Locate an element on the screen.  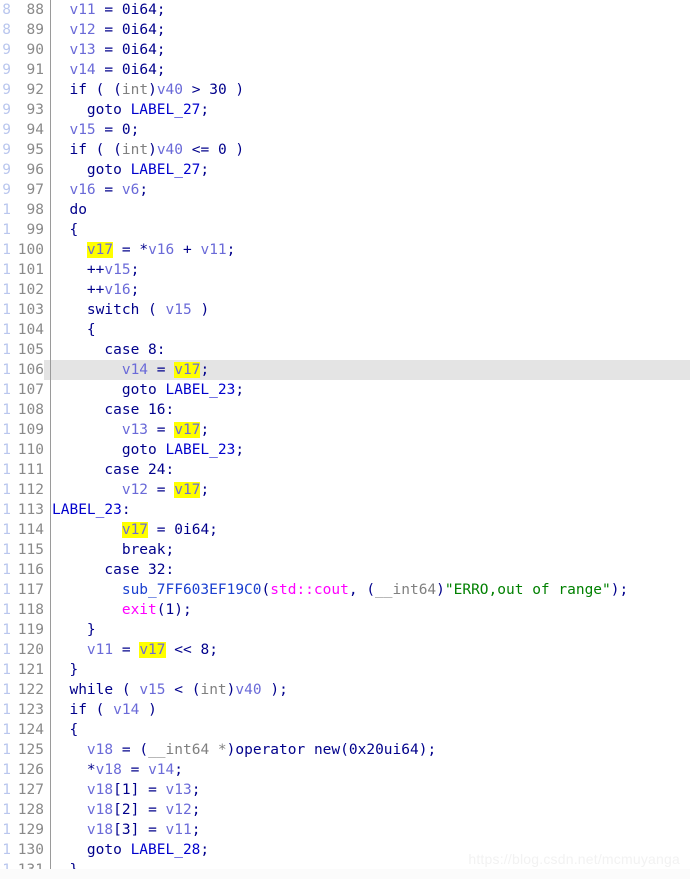
code-line: 119 } is located at coordinates (345, 630).